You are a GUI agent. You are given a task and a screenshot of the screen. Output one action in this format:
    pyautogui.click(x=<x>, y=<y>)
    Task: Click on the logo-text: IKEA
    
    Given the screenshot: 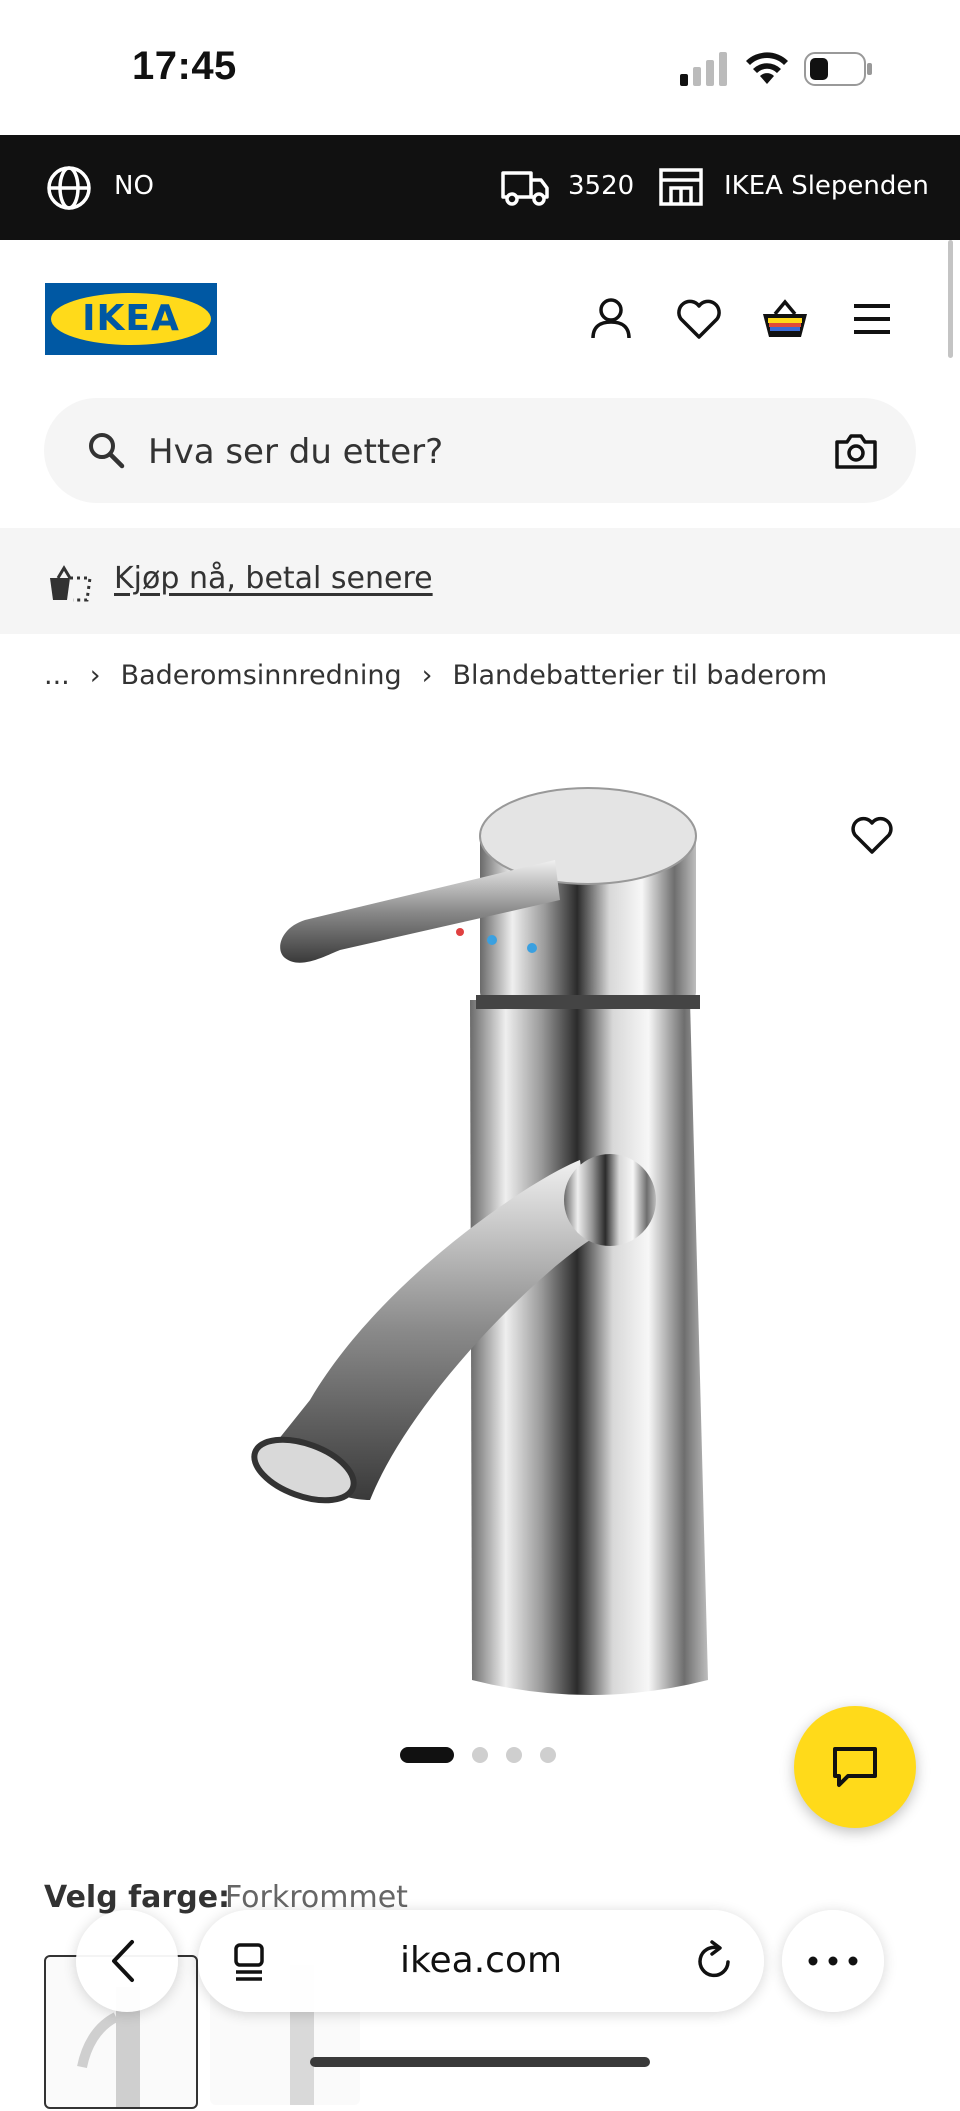 What is the action you would take?
    pyautogui.click(x=131, y=318)
    